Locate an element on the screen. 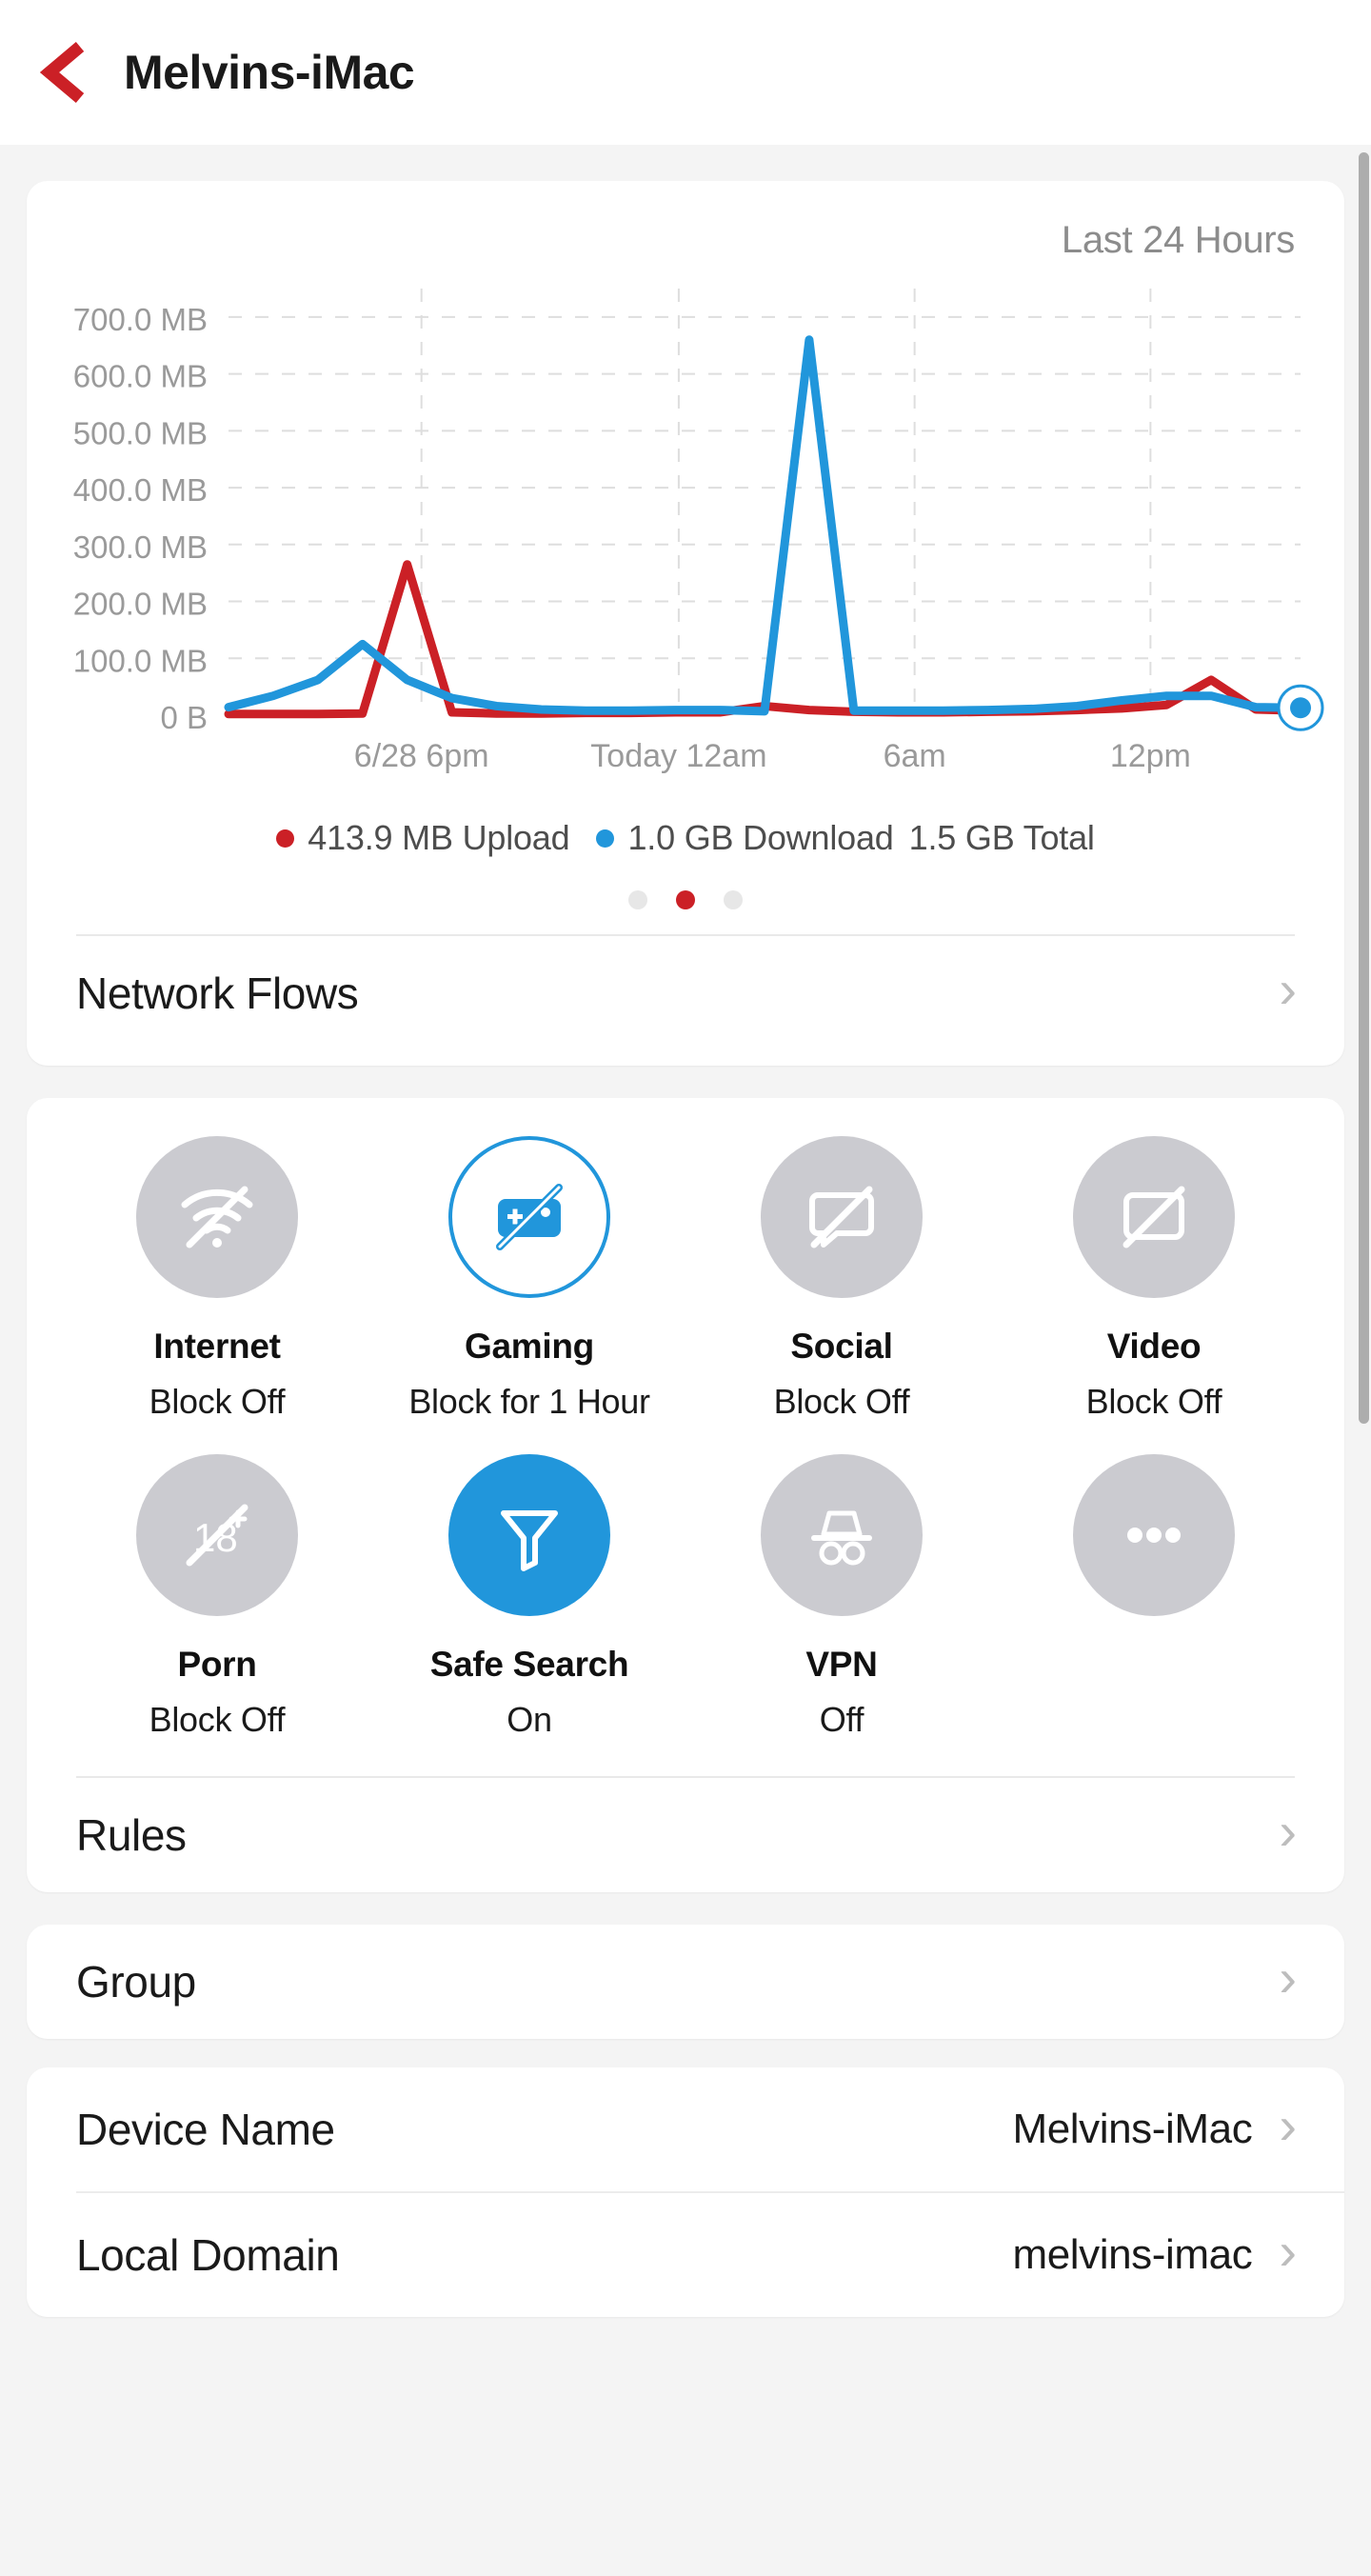 The width and height of the screenshot is (1371, 2576). control-status-social: Block Off is located at coordinates (841, 1401).